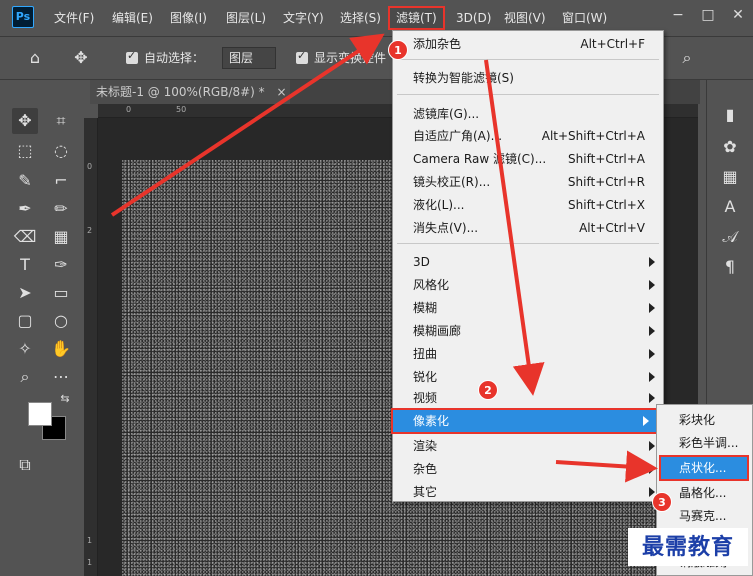 The height and width of the screenshot is (576, 753). What do you see at coordinates (246, 18) in the screenshot?
I see `menu-layer: 图层(L)` at bounding box center [246, 18].